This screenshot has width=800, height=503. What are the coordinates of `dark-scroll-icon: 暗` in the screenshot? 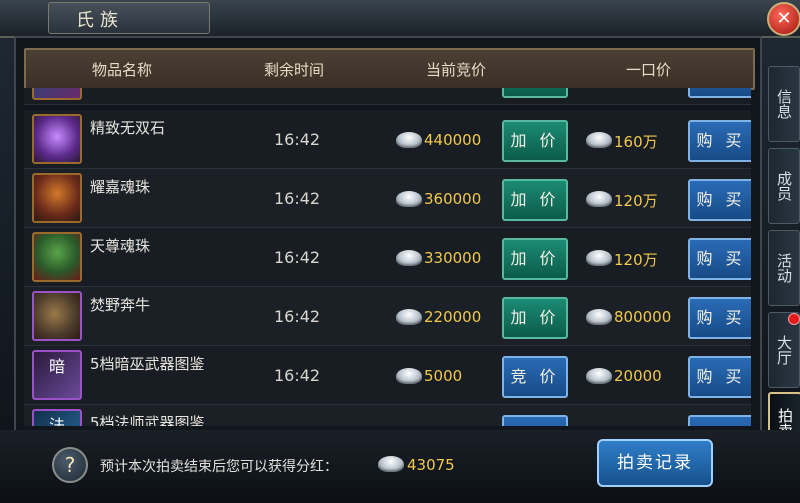 It's located at (57, 375).